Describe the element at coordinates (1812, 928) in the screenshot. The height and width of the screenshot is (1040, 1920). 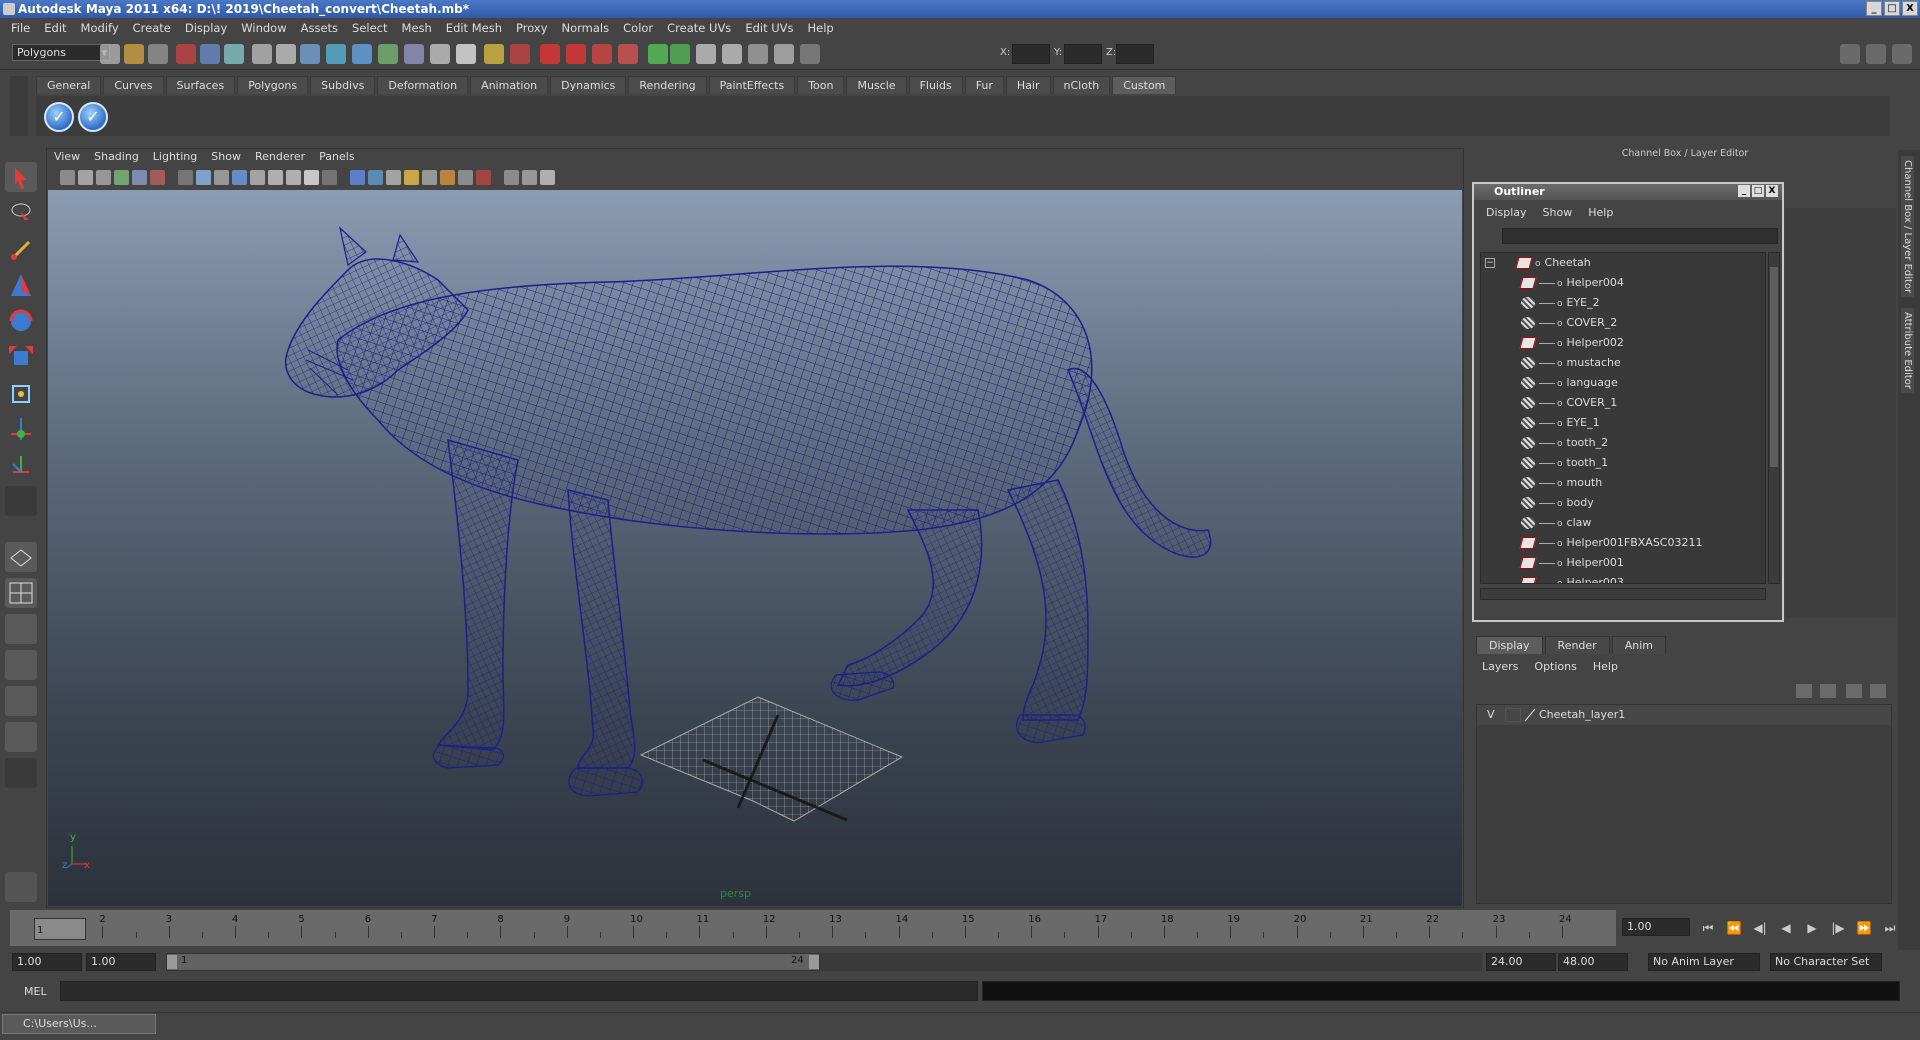
I see `play-forward-icon: ▶` at that location.